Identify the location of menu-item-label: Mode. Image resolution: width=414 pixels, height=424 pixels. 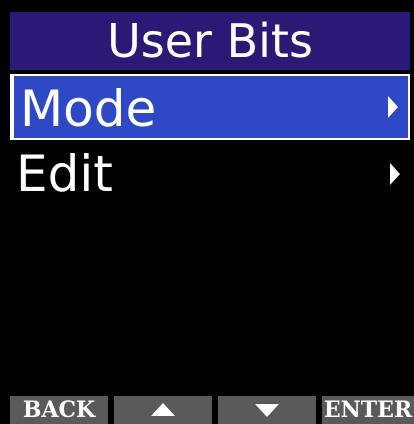
(88, 109).